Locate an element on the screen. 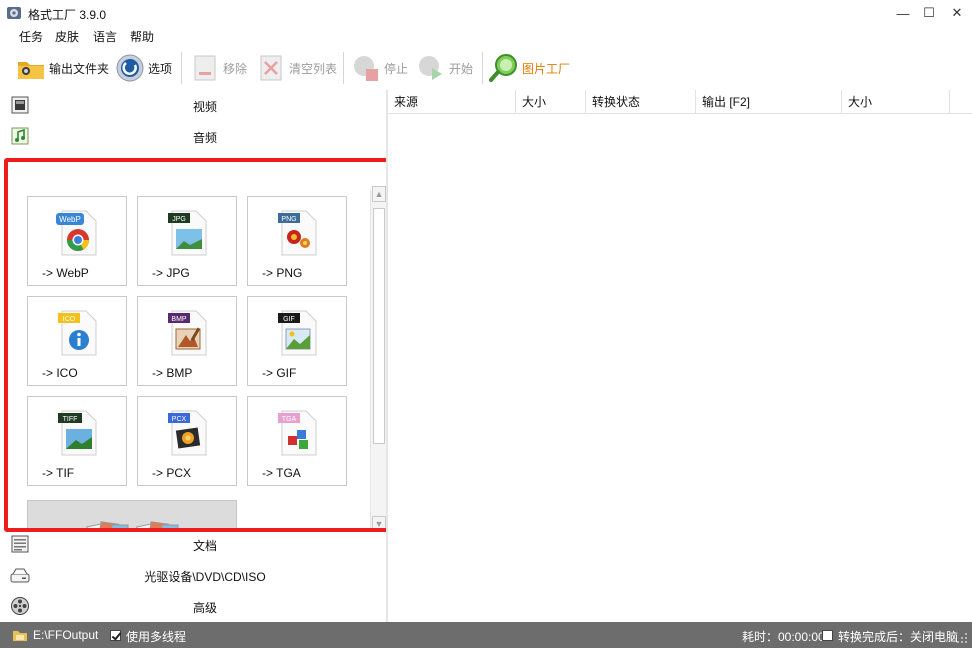  tile-label: -> ICO is located at coordinates (60, 373).